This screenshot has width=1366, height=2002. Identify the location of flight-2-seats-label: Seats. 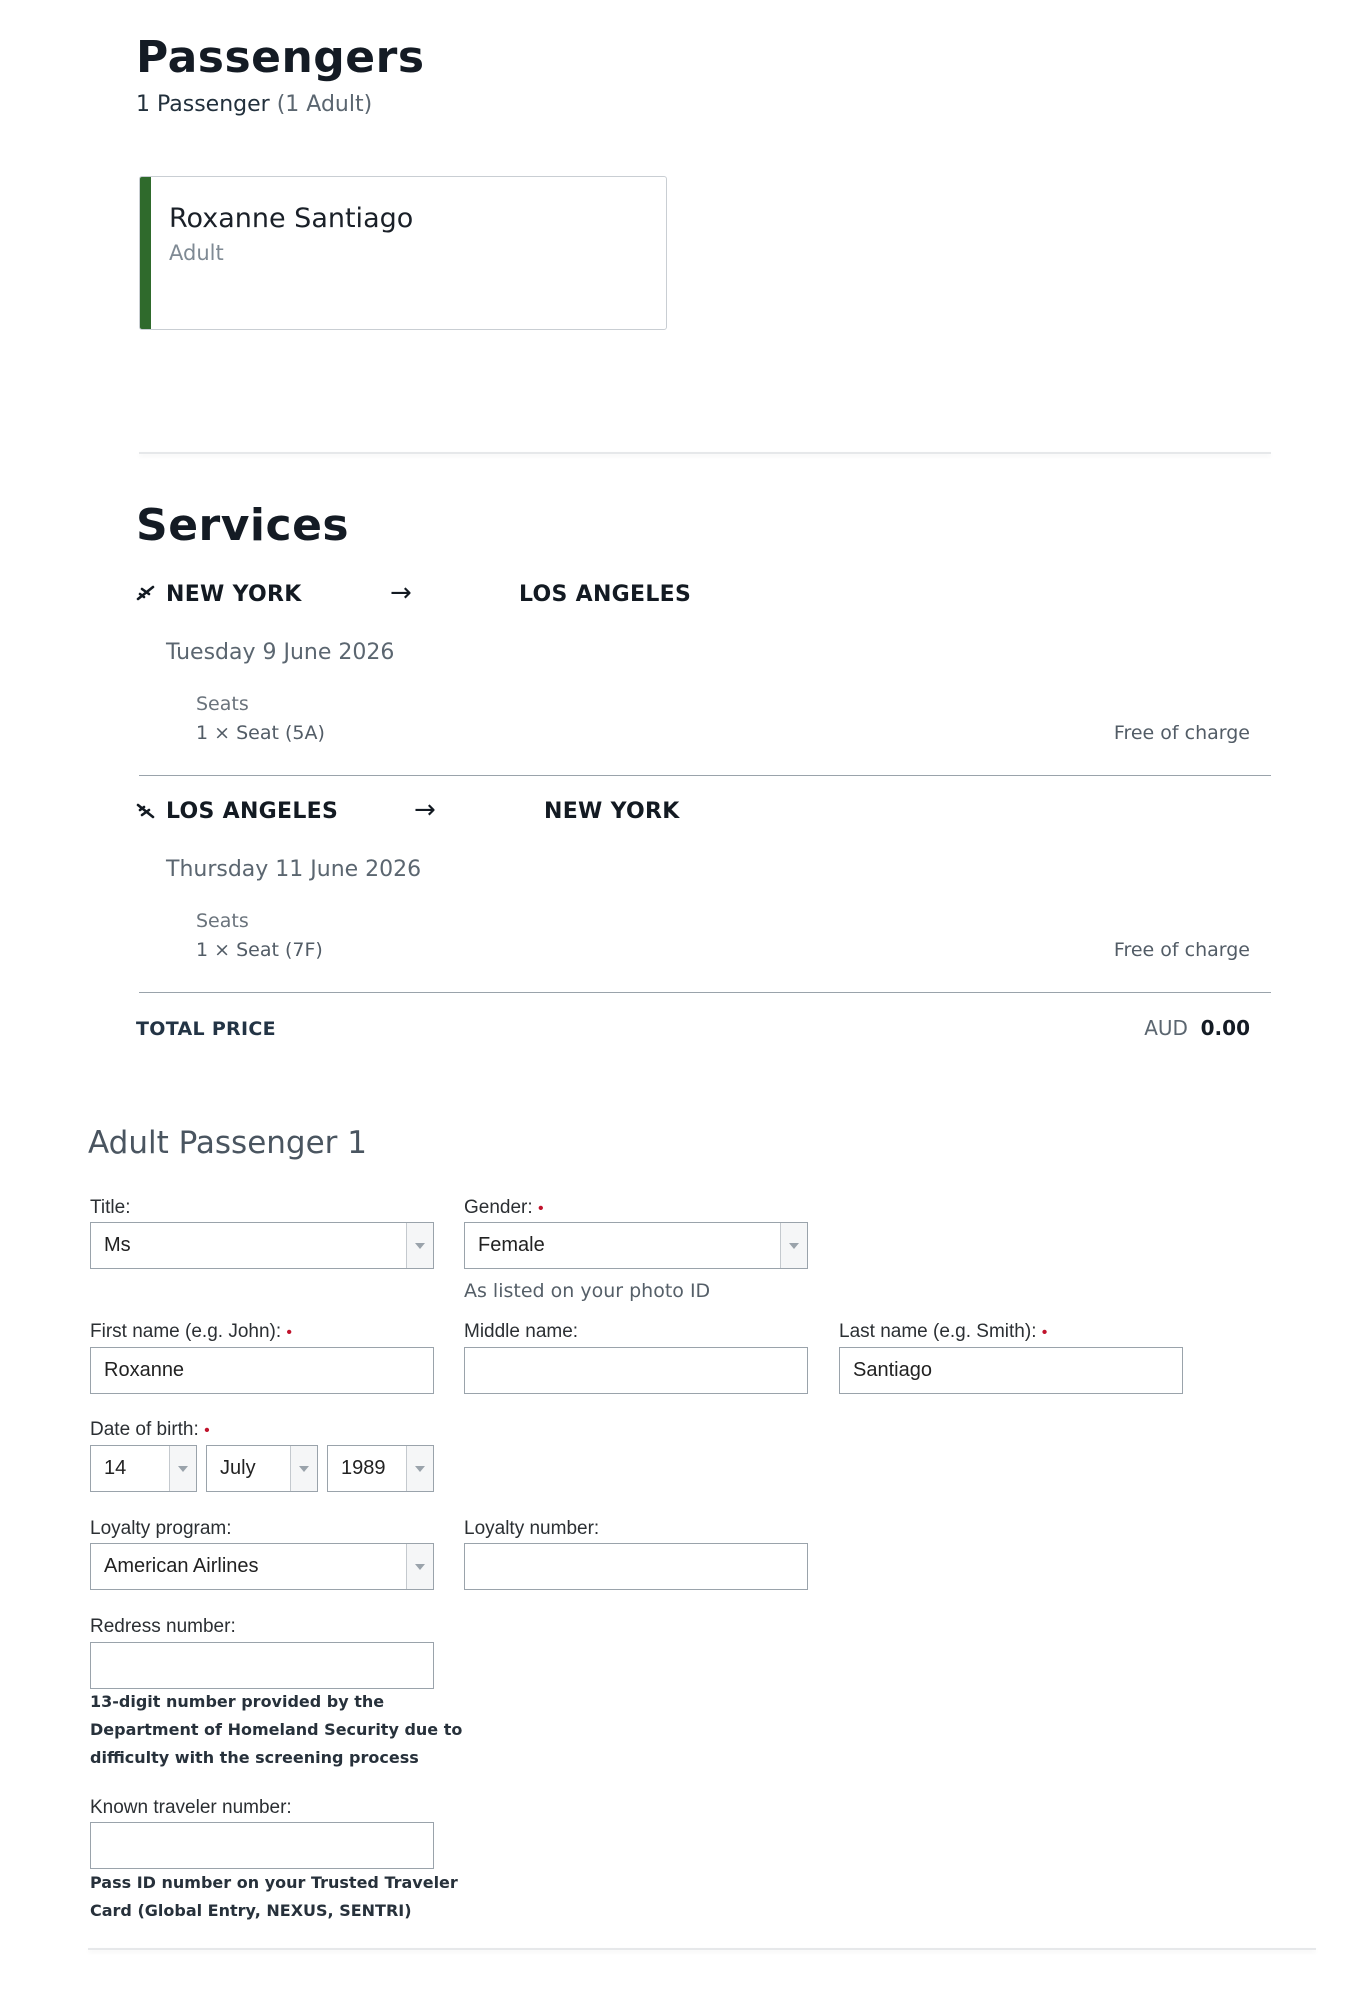
(222, 921).